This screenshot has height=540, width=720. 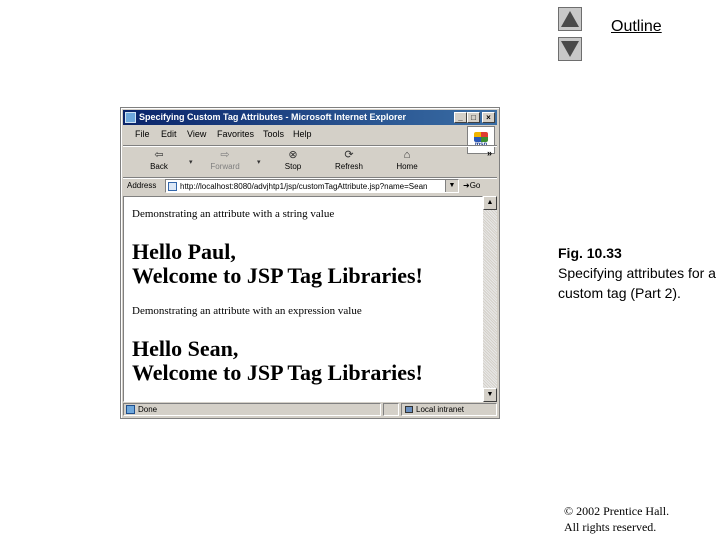 What do you see at coordinates (130, 117) in the screenshot?
I see `ie-page-icon` at bounding box center [130, 117].